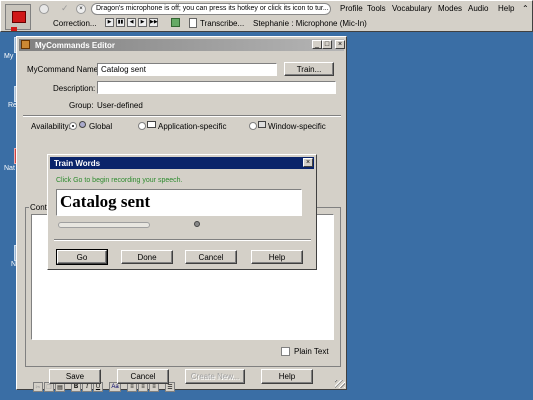 The image size is (533, 400). Describe the element at coordinates (142, 22) in the screenshot. I see `skip-forward-icon: ▶` at that location.